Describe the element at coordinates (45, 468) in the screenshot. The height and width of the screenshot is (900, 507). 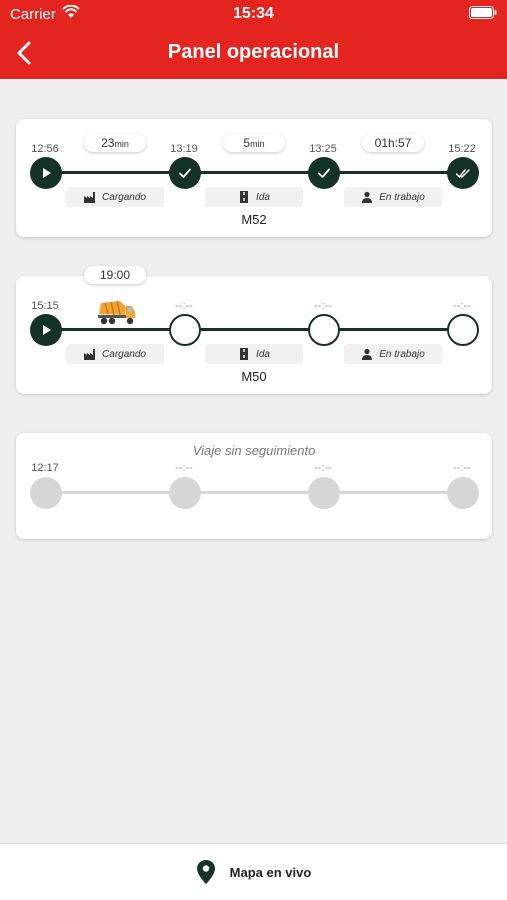
I see `node-time: 12:17` at that location.